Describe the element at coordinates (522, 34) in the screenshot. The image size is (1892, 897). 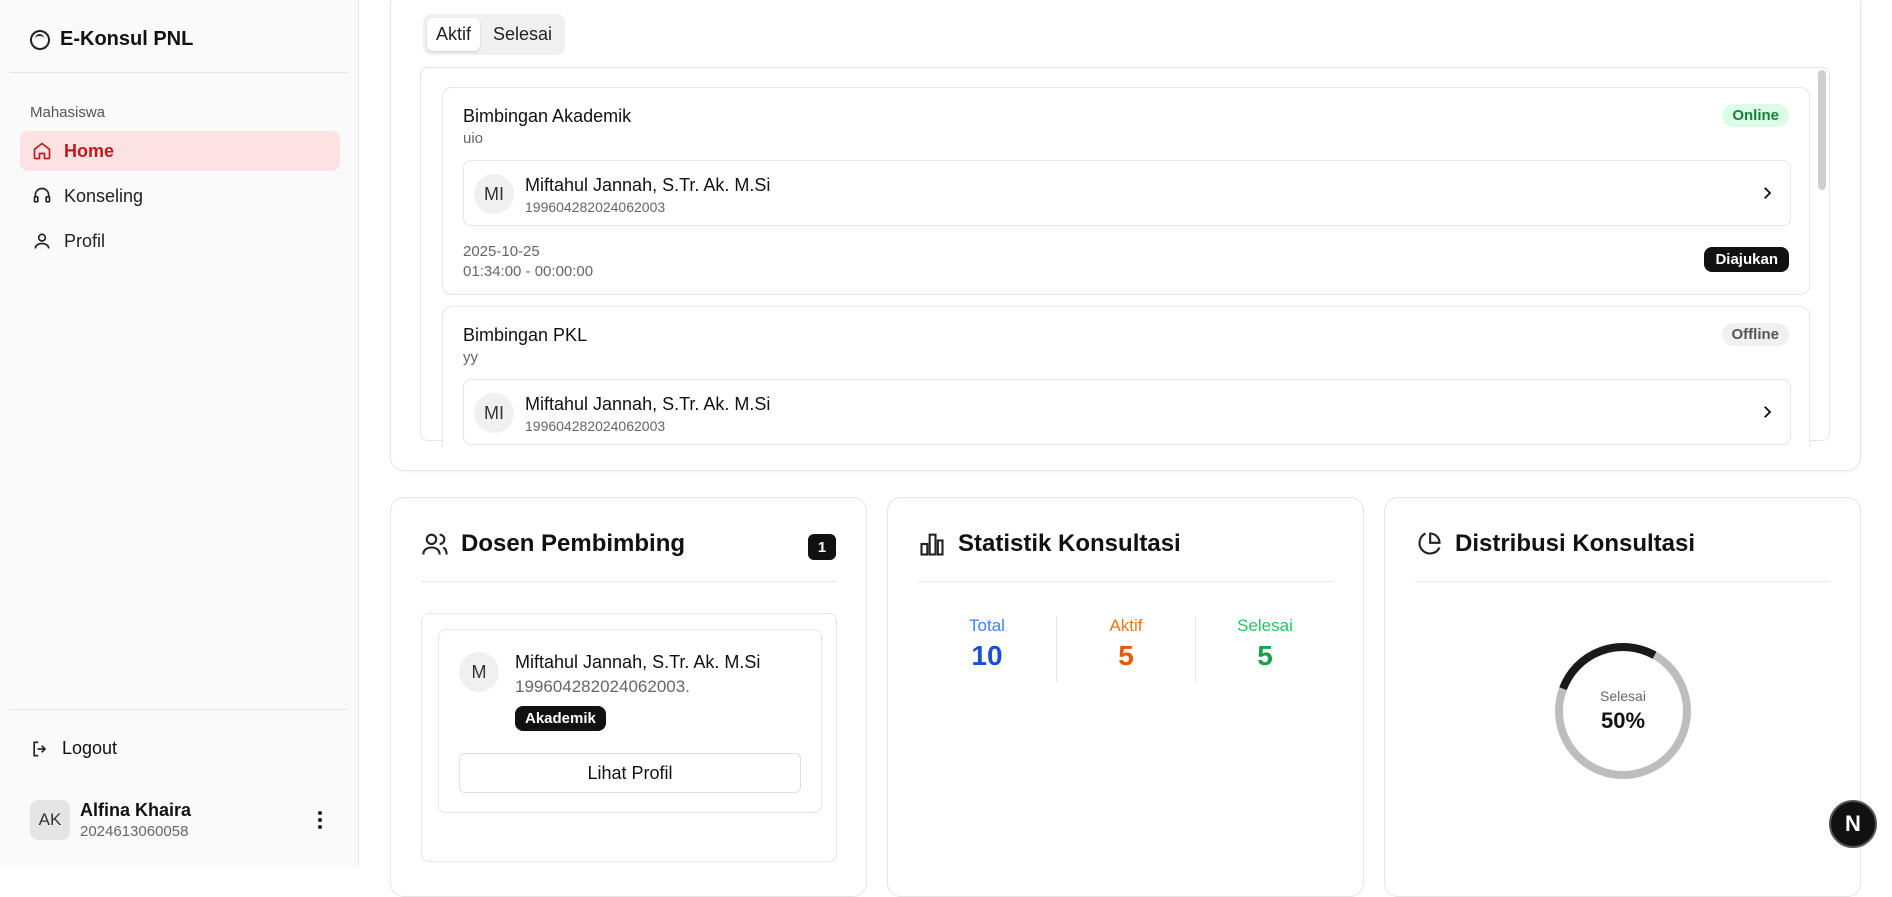
I see `tab-selesai: Selesai` at that location.